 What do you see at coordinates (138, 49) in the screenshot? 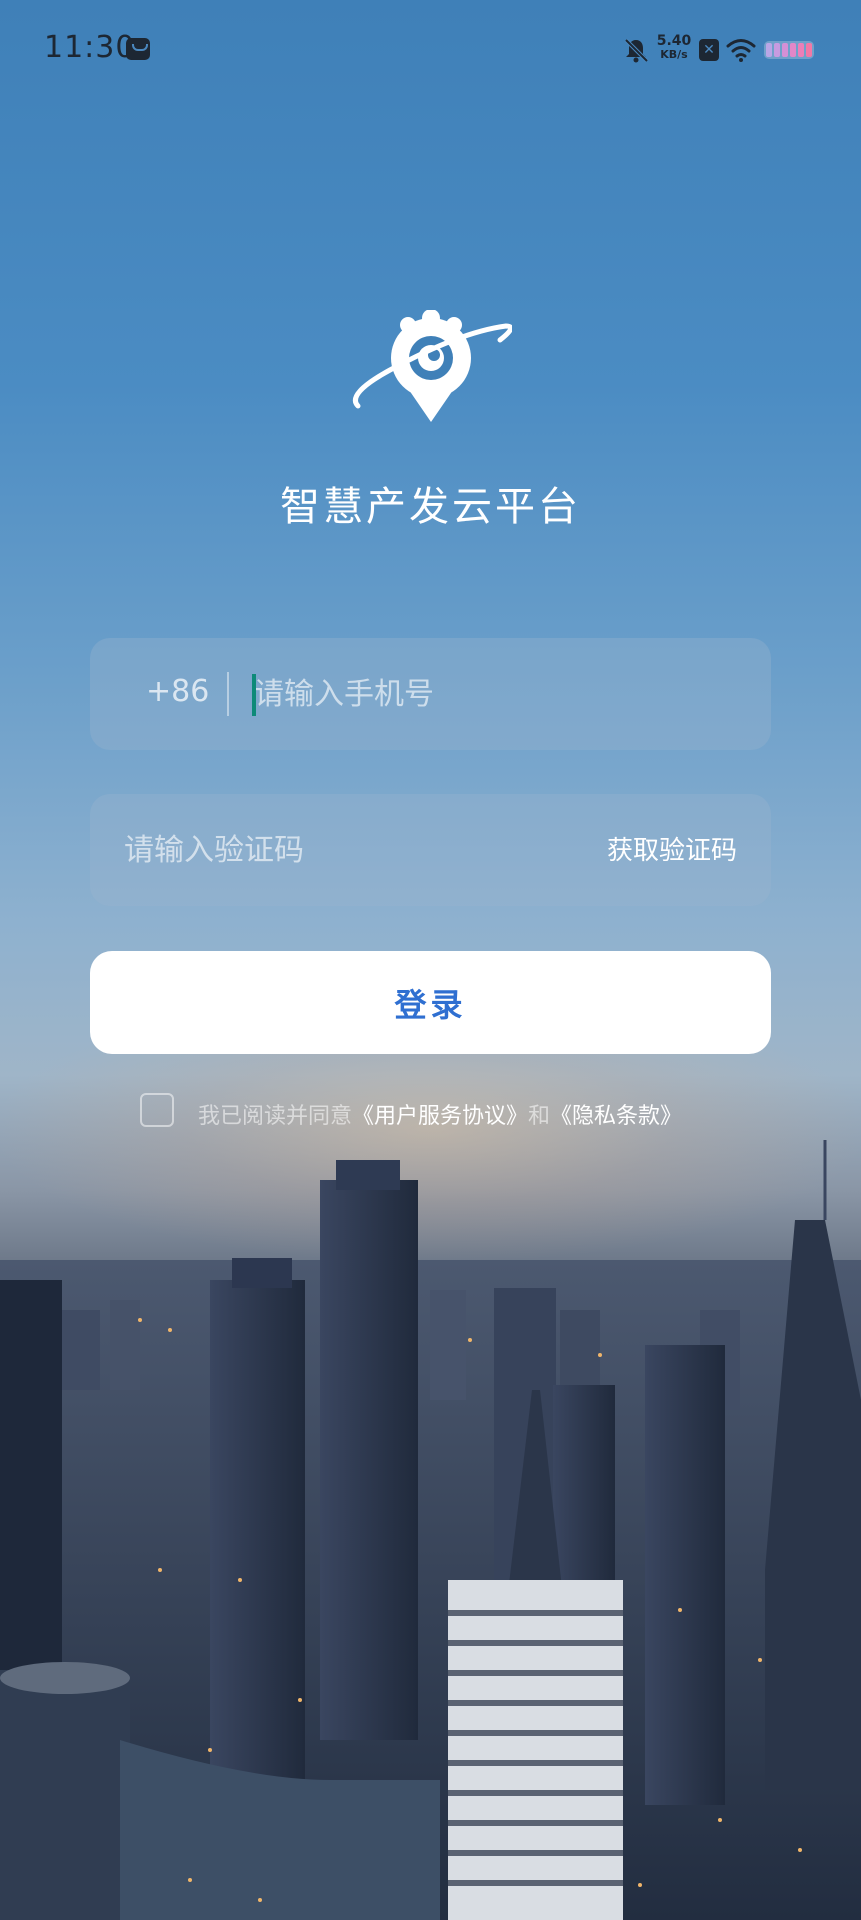
I see `message-icon` at bounding box center [138, 49].